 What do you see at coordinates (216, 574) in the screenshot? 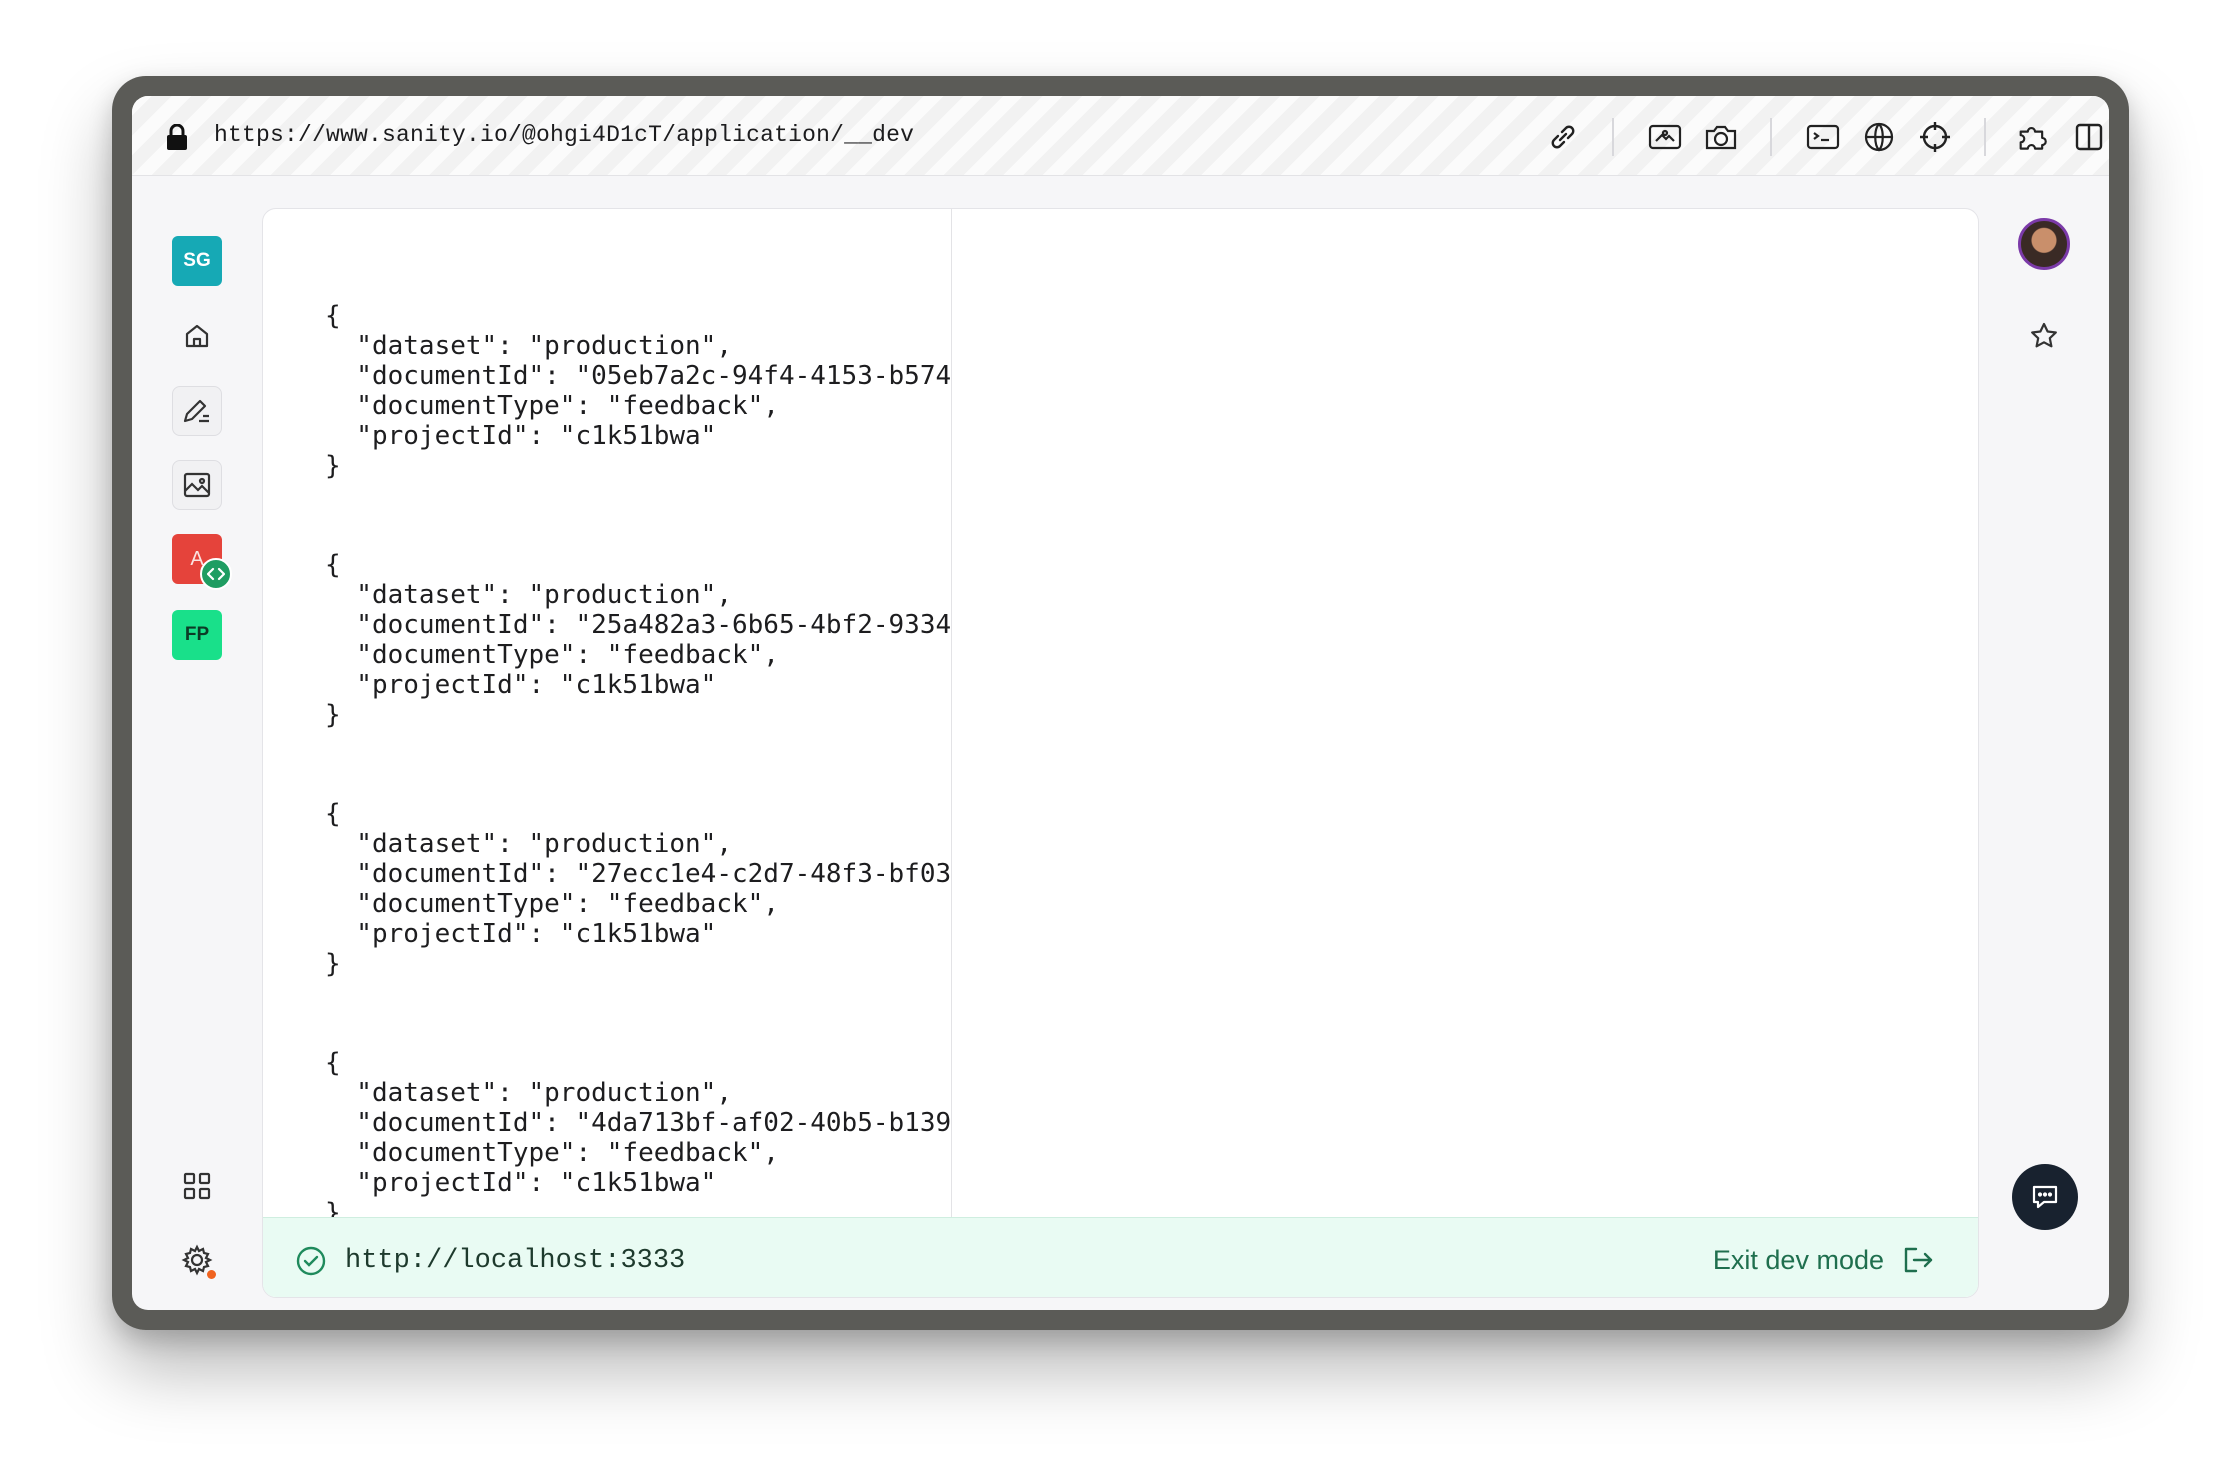
I see `dev-code-icon` at bounding box center [216, 574].